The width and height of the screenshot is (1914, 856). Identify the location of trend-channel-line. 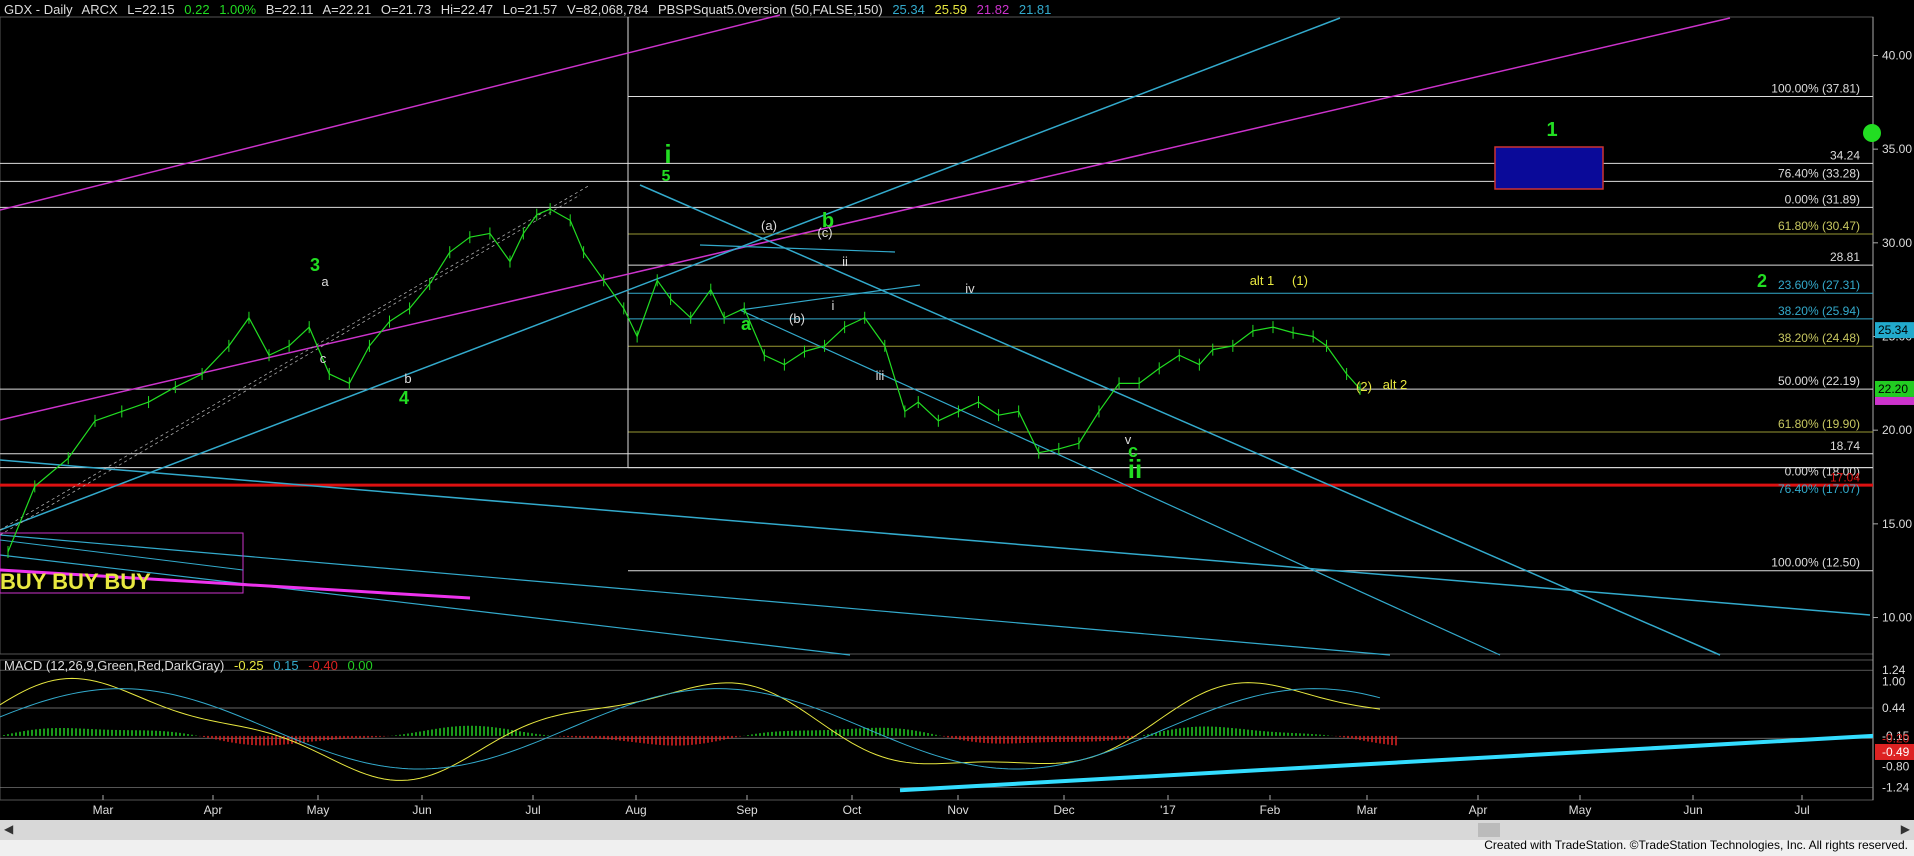
(830, 297).